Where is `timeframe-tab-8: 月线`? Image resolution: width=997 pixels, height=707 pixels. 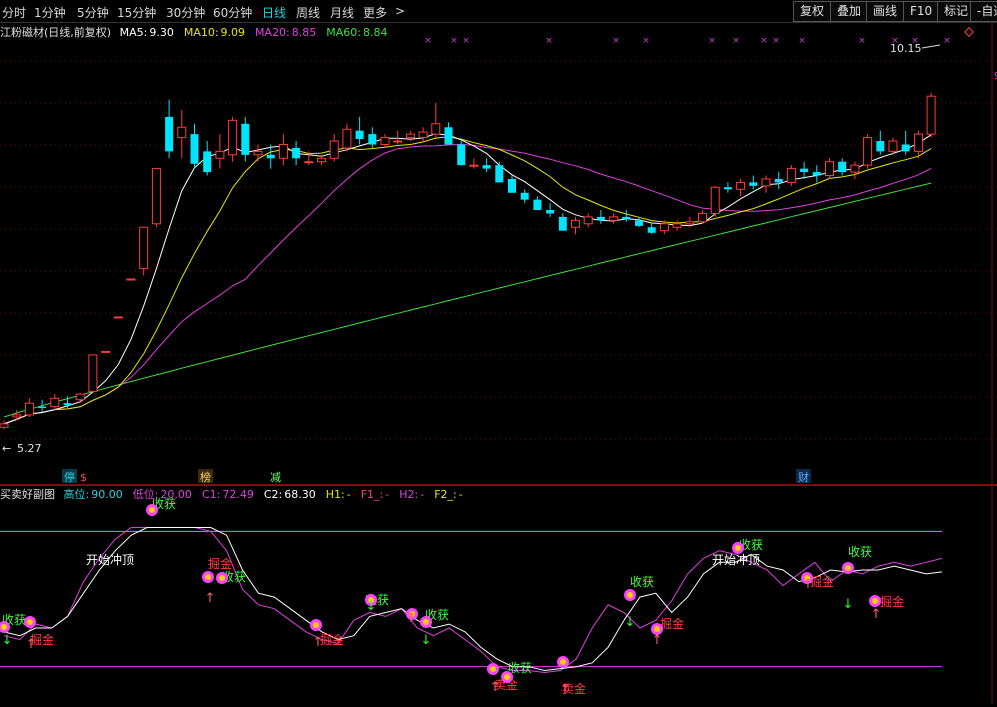 timeframe-tab-8: 月线 is located at coordinates (342, 12).